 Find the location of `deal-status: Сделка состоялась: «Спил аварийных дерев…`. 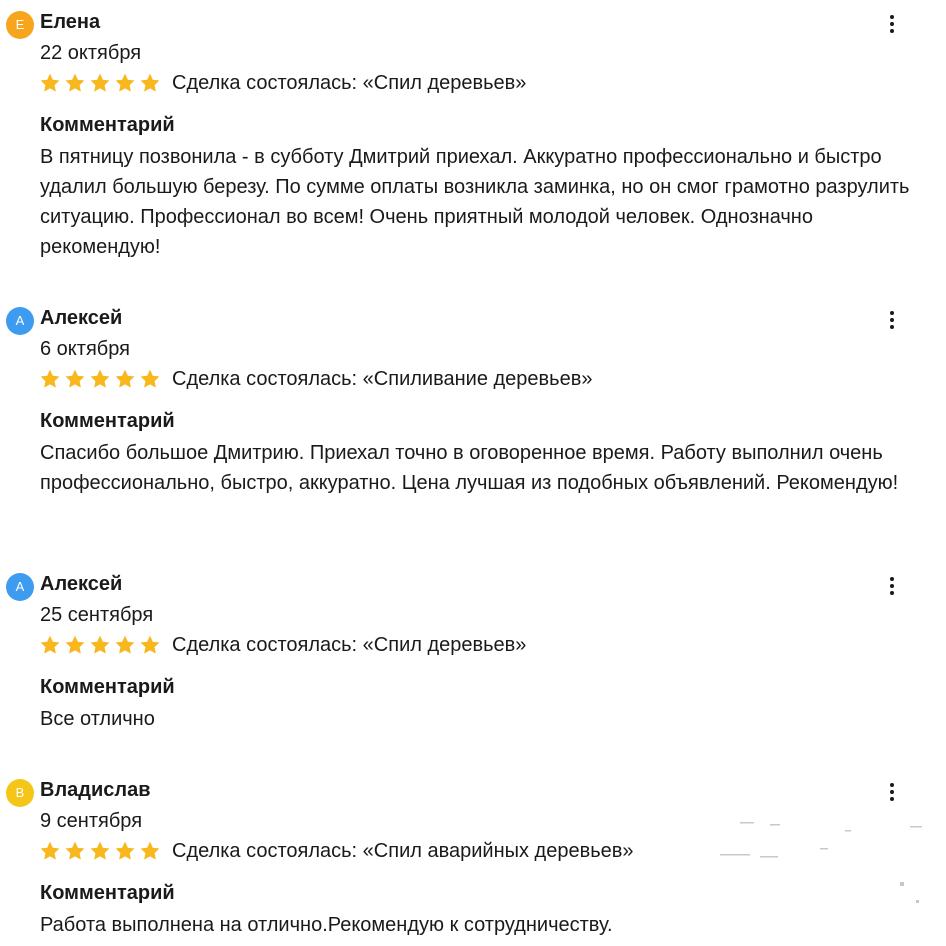

deal-status: Сделка состоялась: «Спил аварийных дерев… is located at coordinates (403, 851).